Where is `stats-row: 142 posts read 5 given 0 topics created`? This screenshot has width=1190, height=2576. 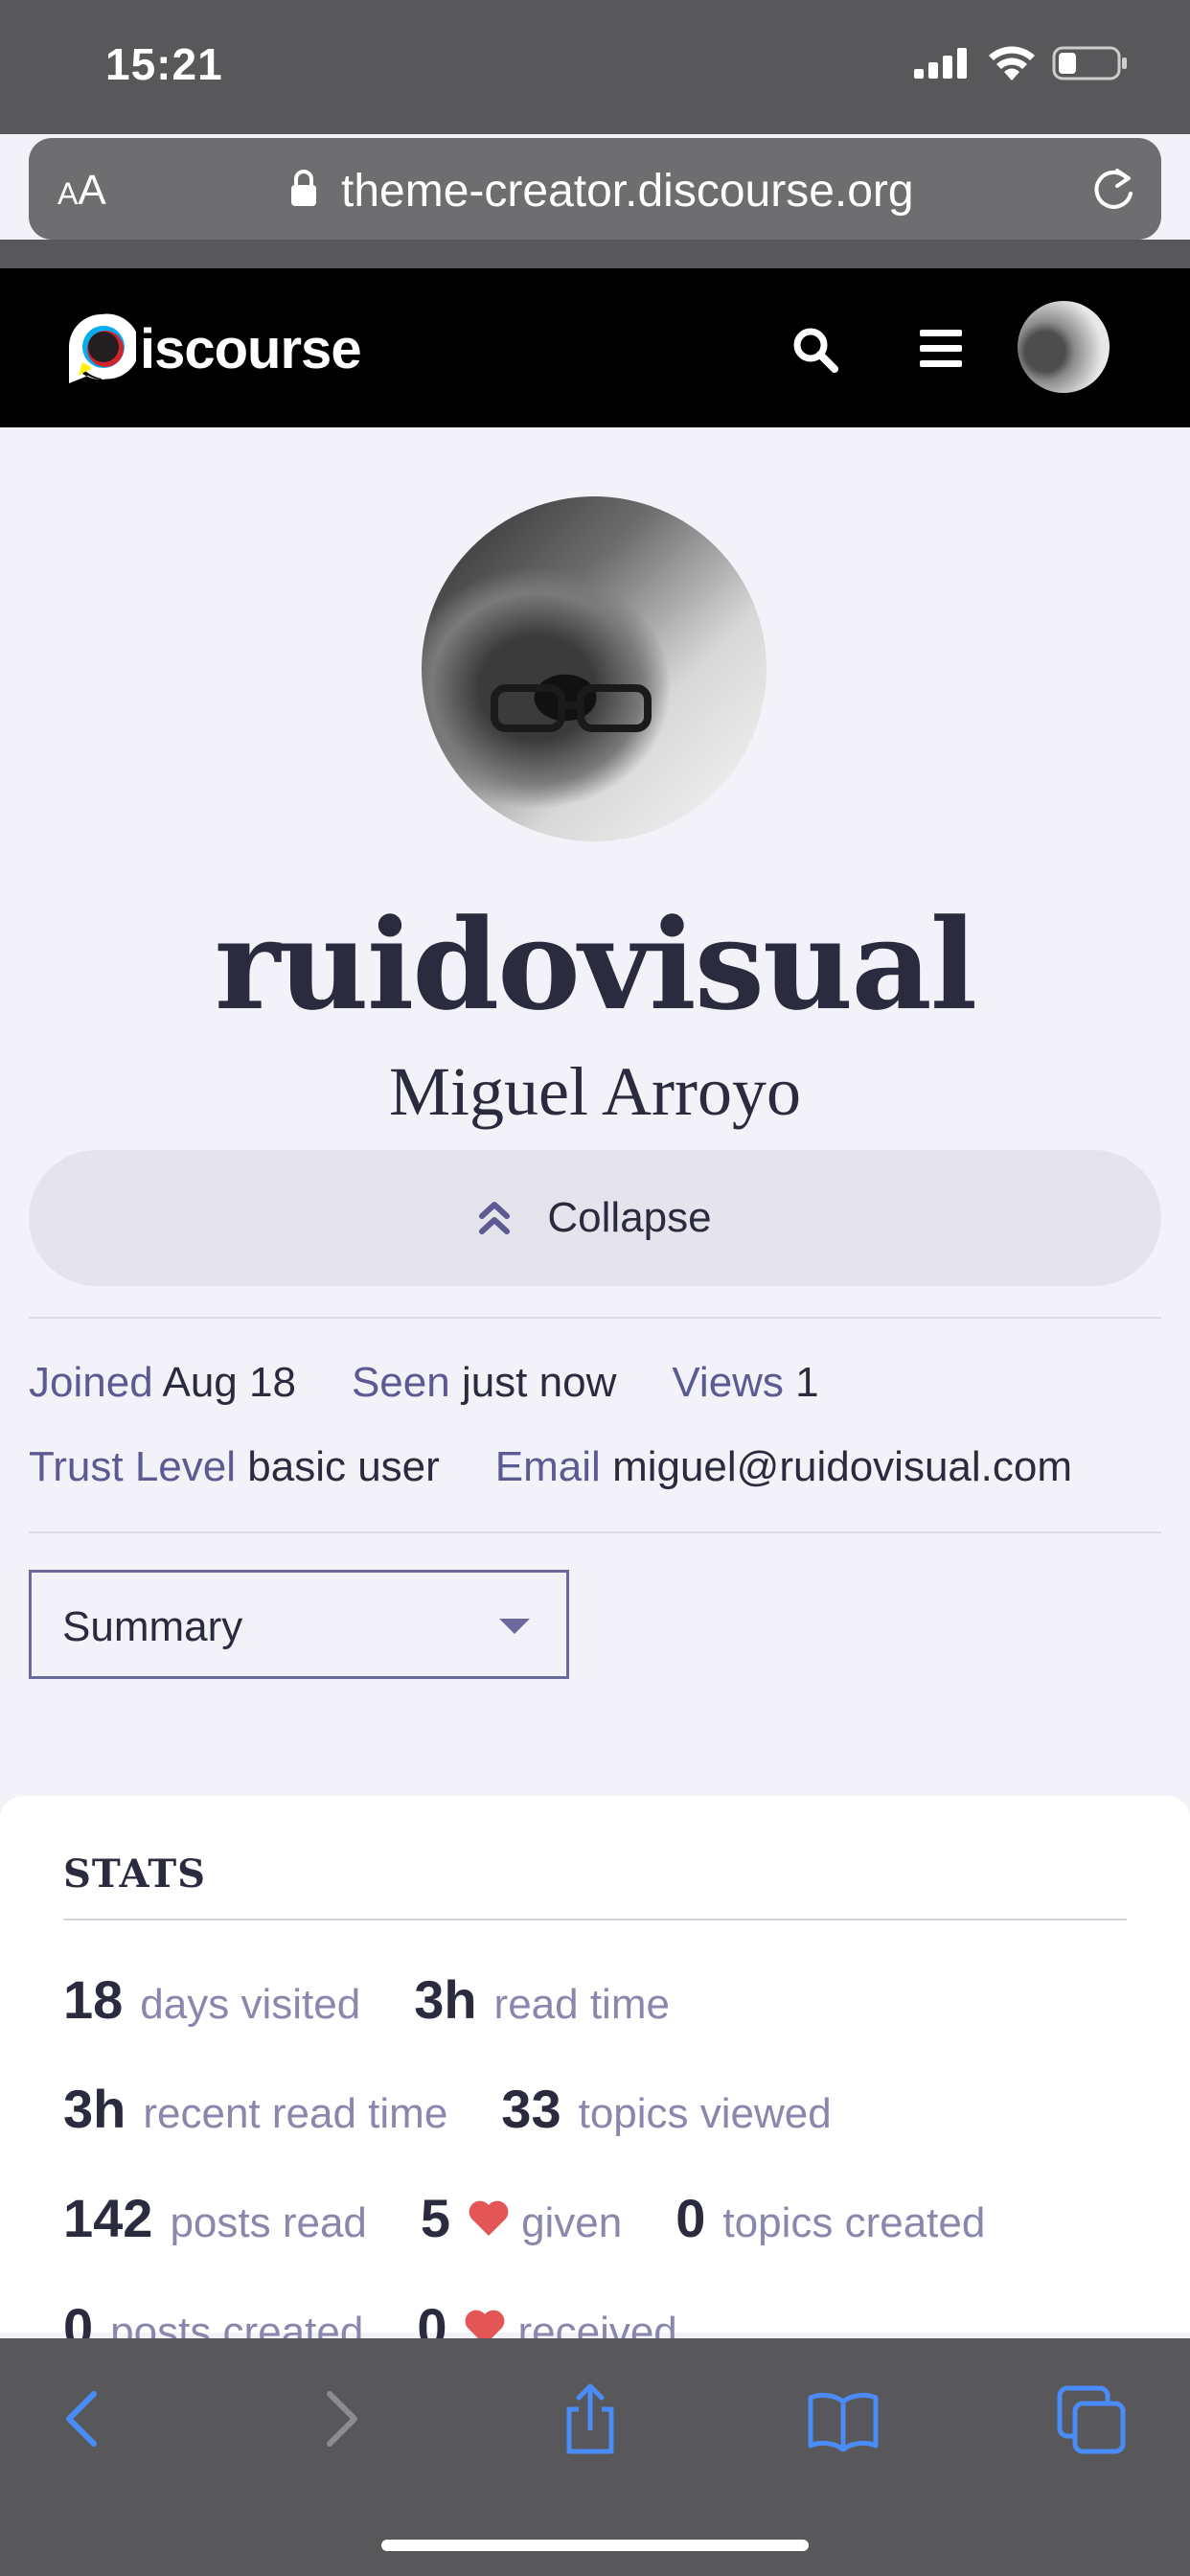 stats-row: 142 posts read 5 given 0 topics created is located at coordinates (551, 2218).